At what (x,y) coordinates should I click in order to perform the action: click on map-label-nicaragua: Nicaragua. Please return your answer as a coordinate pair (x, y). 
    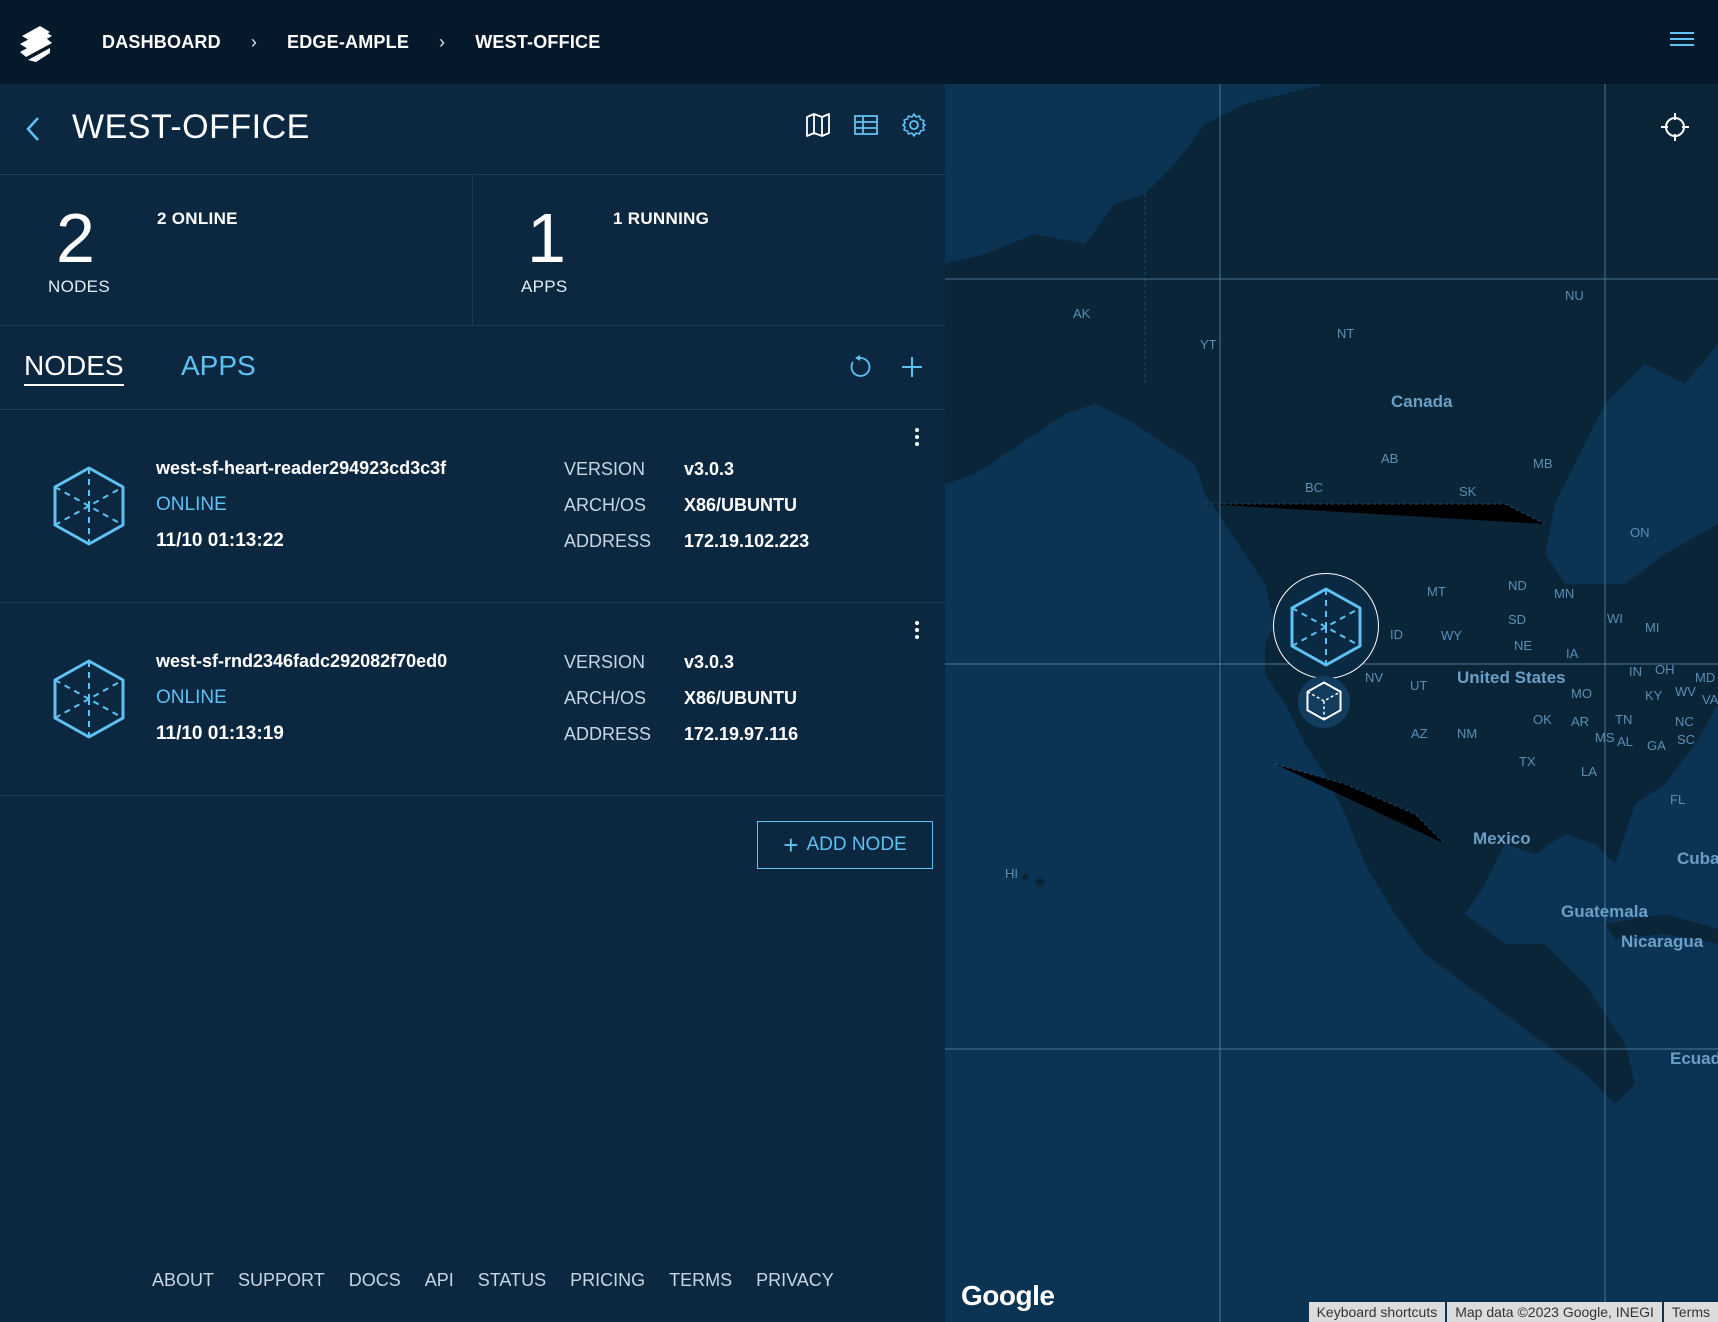
    Looking at the image, I should click on (1662, 941).